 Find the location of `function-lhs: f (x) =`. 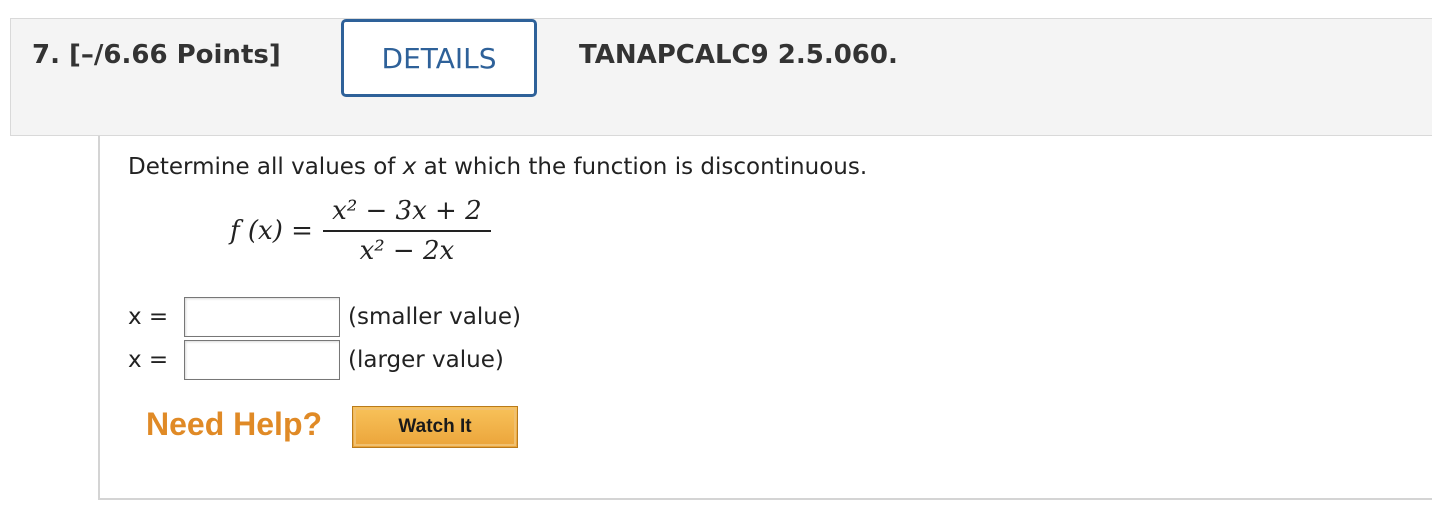

function-lhs: f (x) = is located at coordinates (271, 231).